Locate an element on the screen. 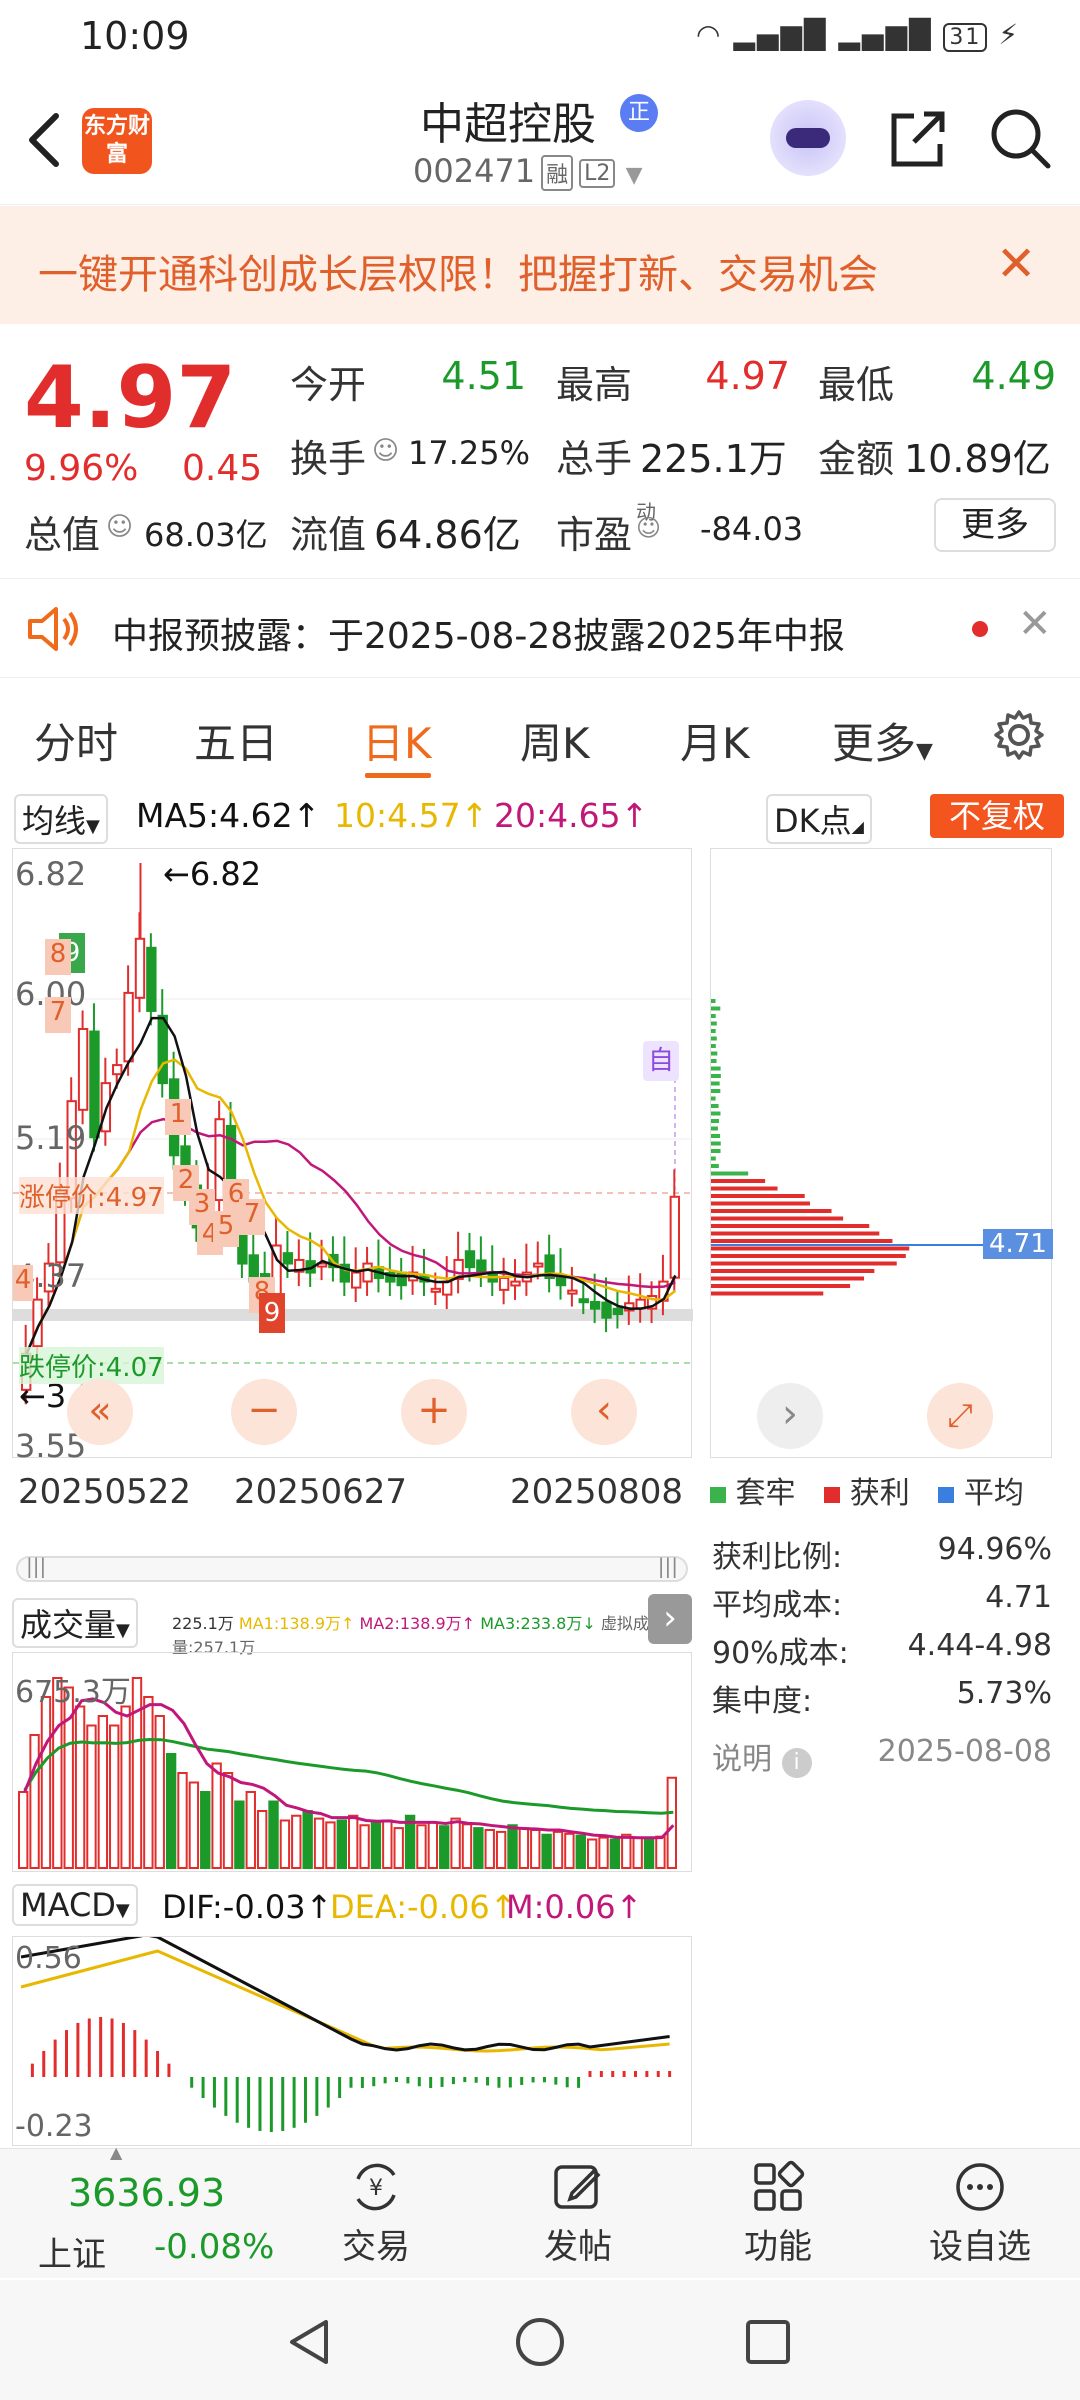 The image size is (1080, 2400). assistant-avatar-icon is located at coordinates (808, 138).